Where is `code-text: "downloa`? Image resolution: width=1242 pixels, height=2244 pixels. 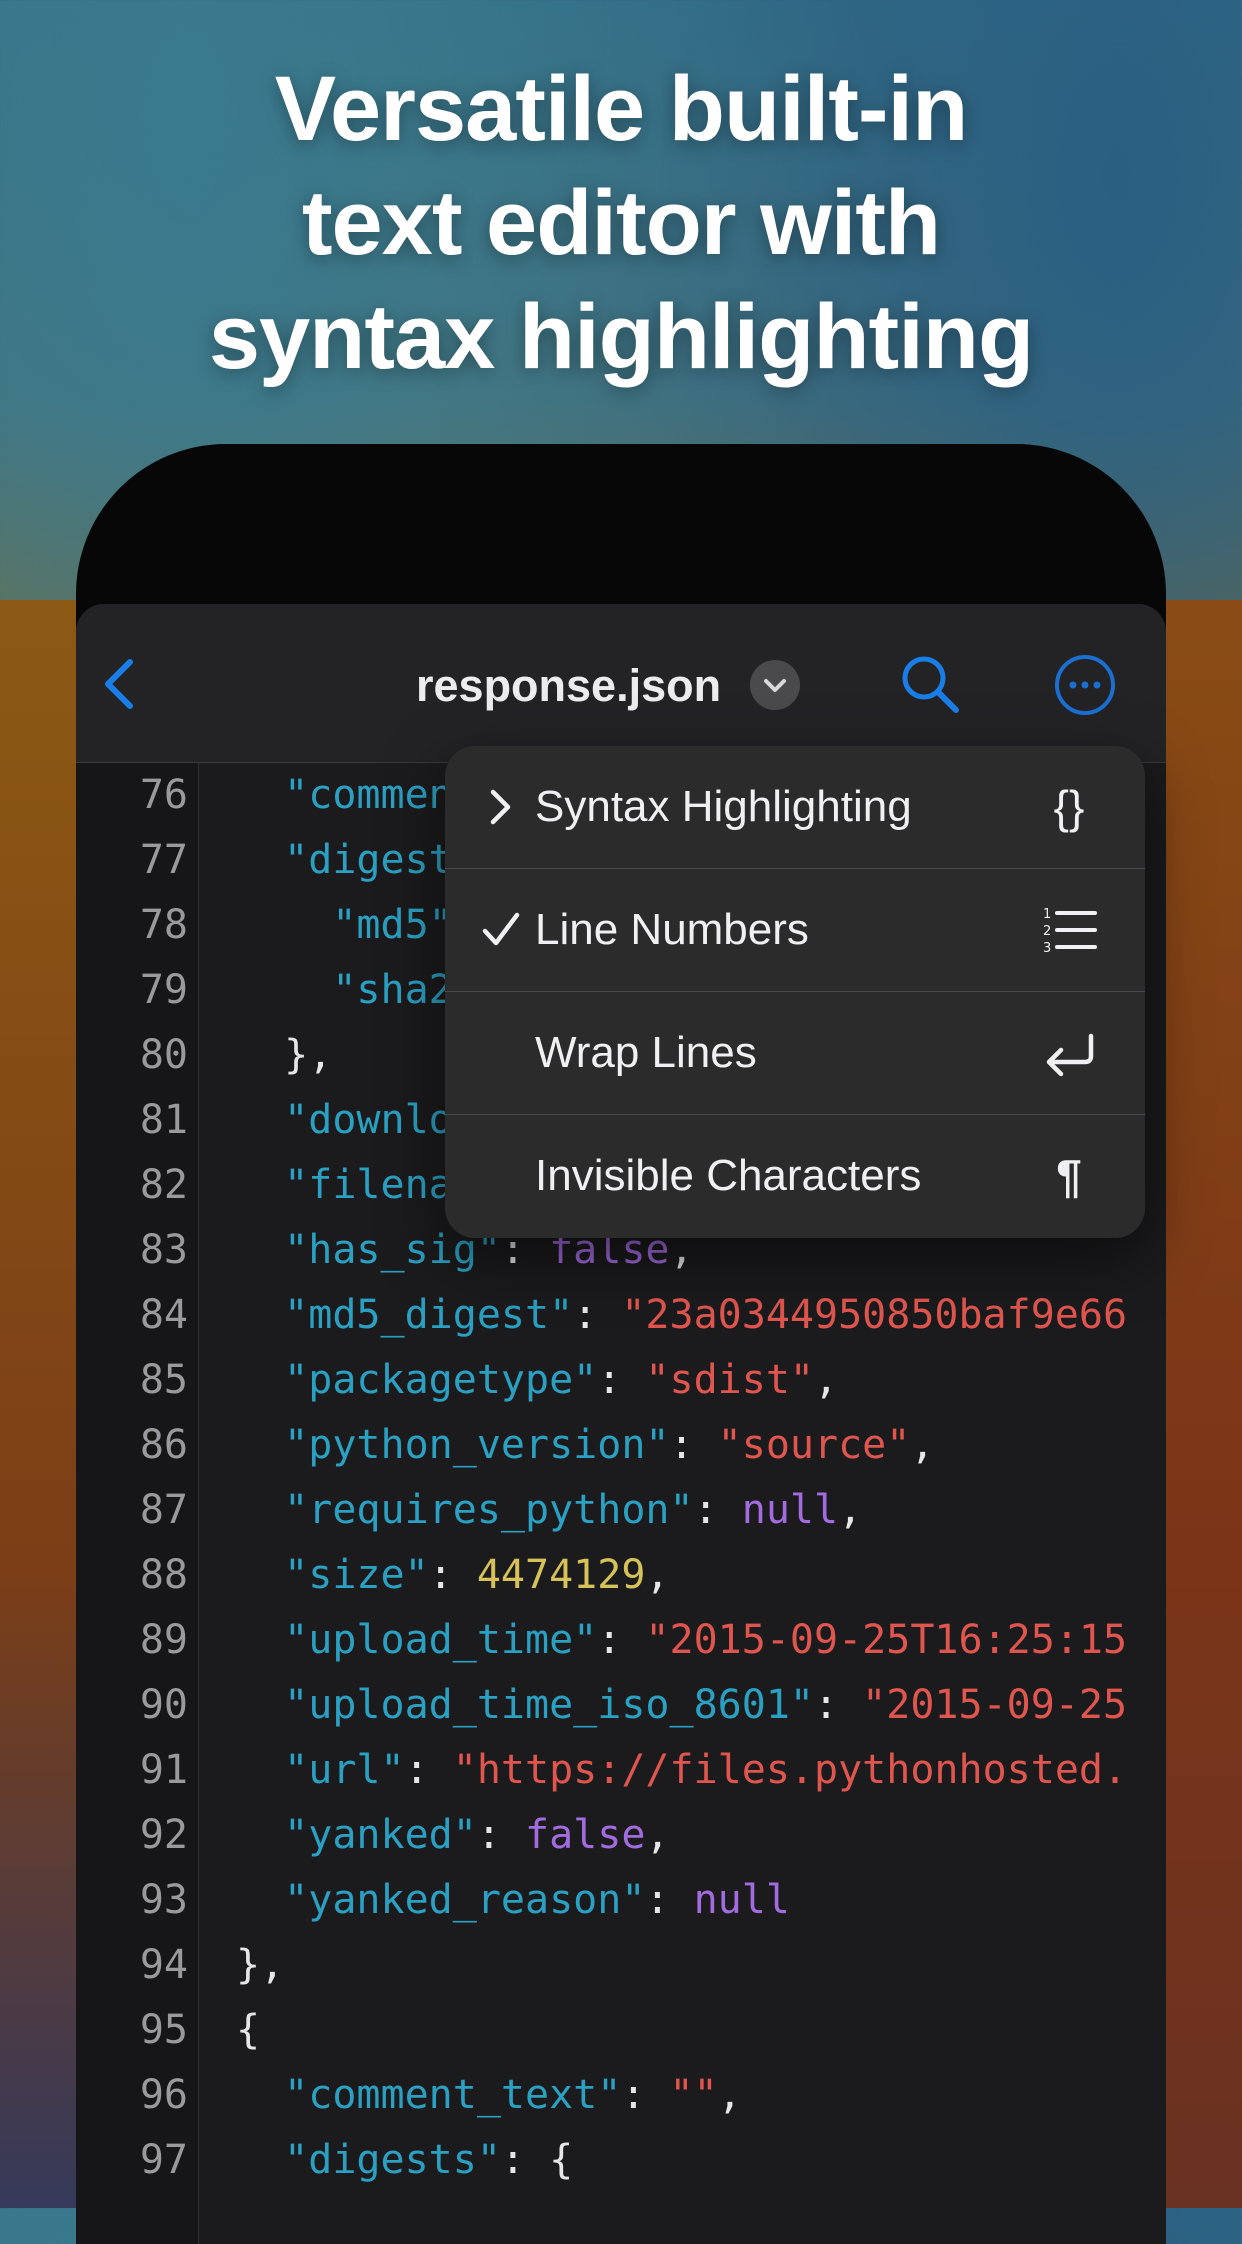
code-text: "downloa is located at coordinates (356, 1120).